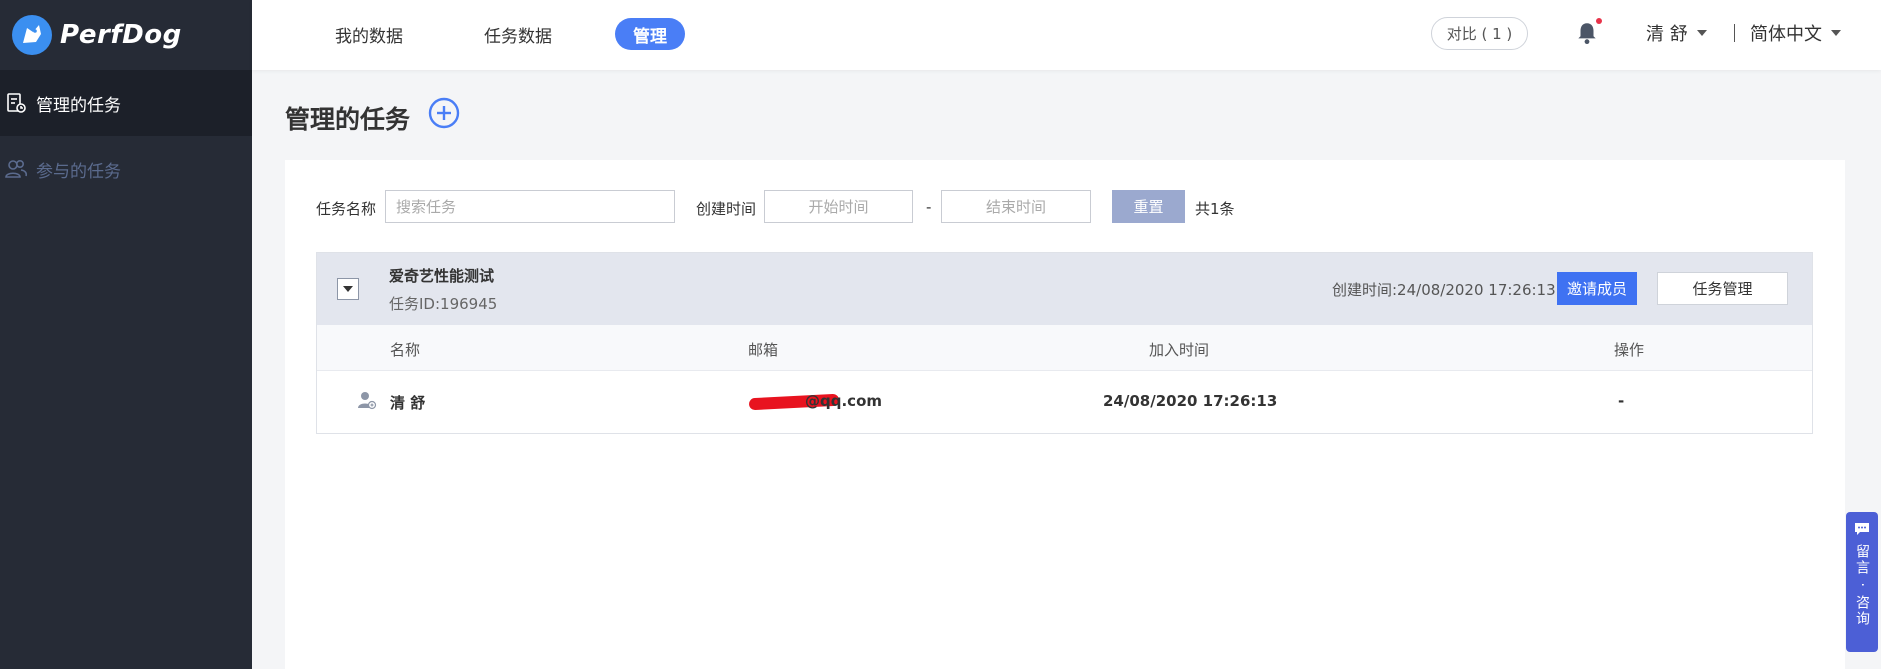 This screenshot has width=1881, height=669. What do you see at coordinates (763, 350) in the screenshot?
I see `col-email: 邮箱` at bounding box center [763, 350].